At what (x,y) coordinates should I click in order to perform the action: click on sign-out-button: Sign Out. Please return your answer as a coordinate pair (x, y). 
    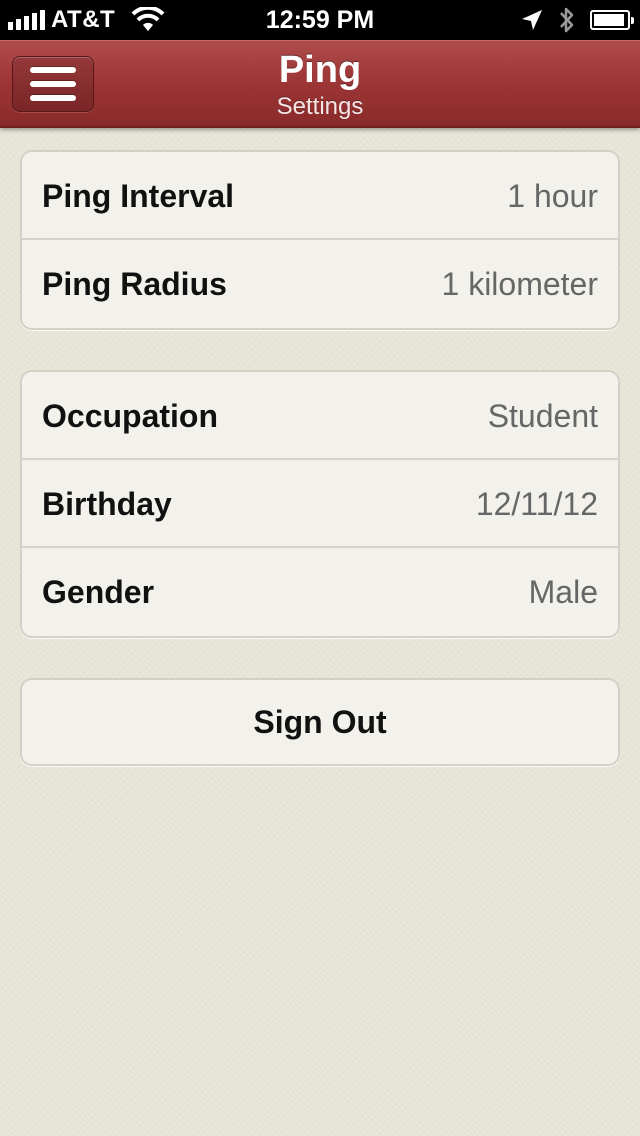
    Looking at the image, I should click on (320, 722).